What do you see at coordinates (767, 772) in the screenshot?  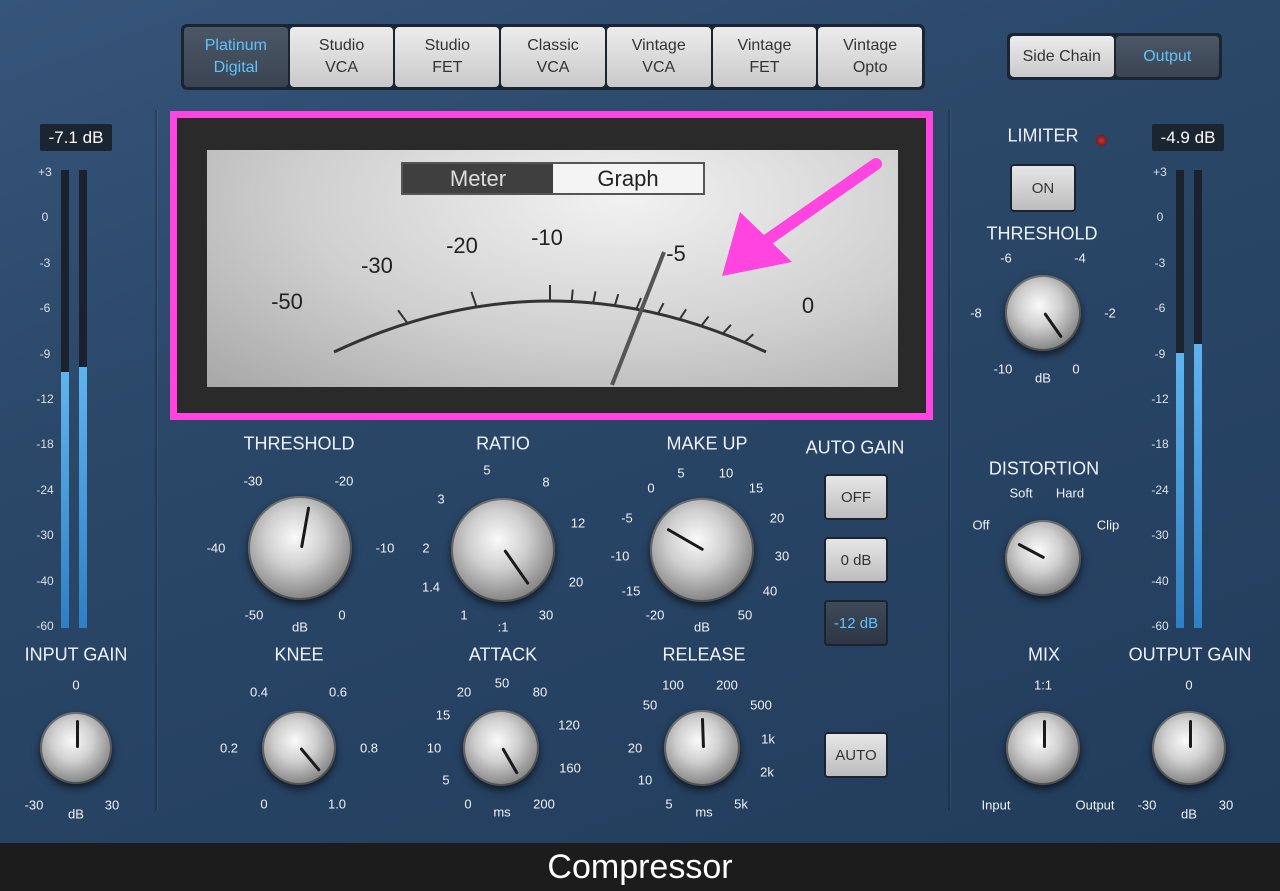 I see `release-scale-label: 2k` at bounding box center [767, 772].